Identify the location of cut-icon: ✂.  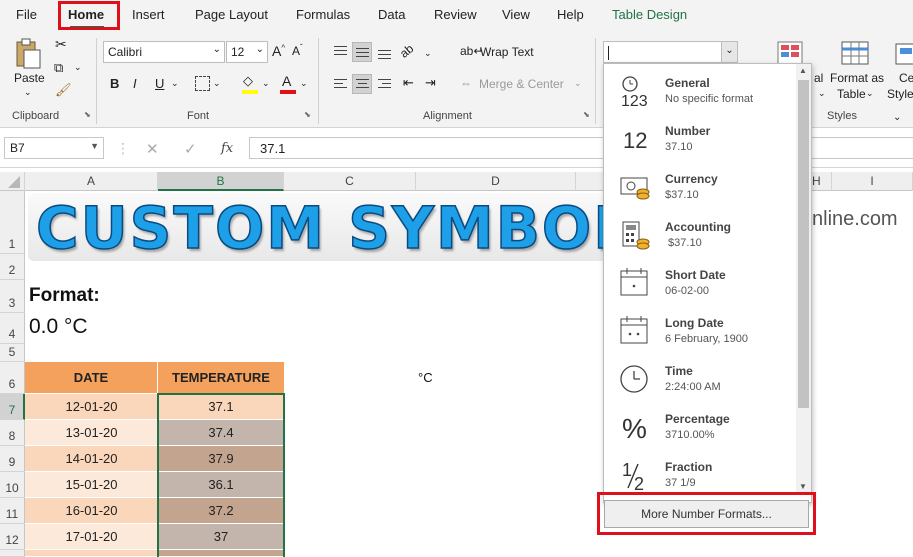
(61, 44).